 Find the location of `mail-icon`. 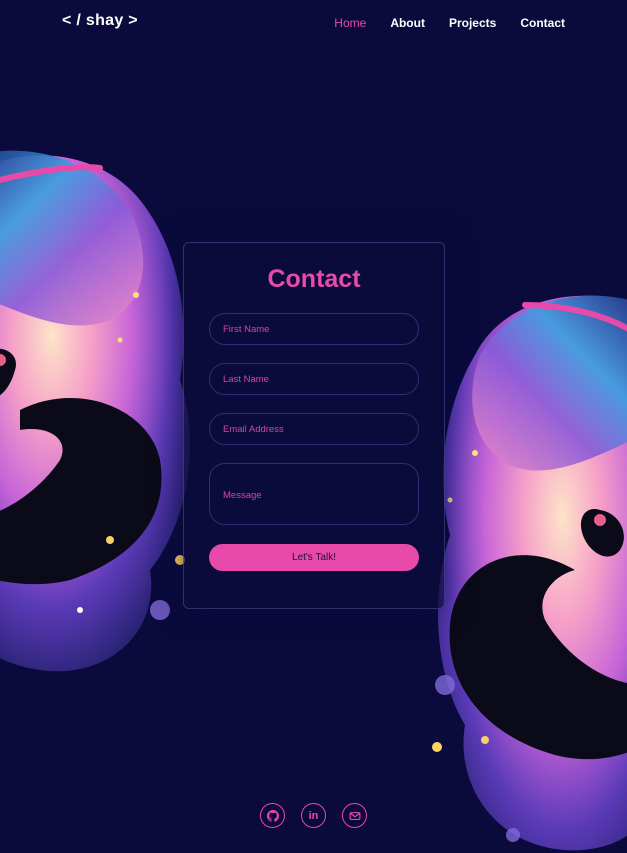

mail-icon is located at coordinates (354, 815).